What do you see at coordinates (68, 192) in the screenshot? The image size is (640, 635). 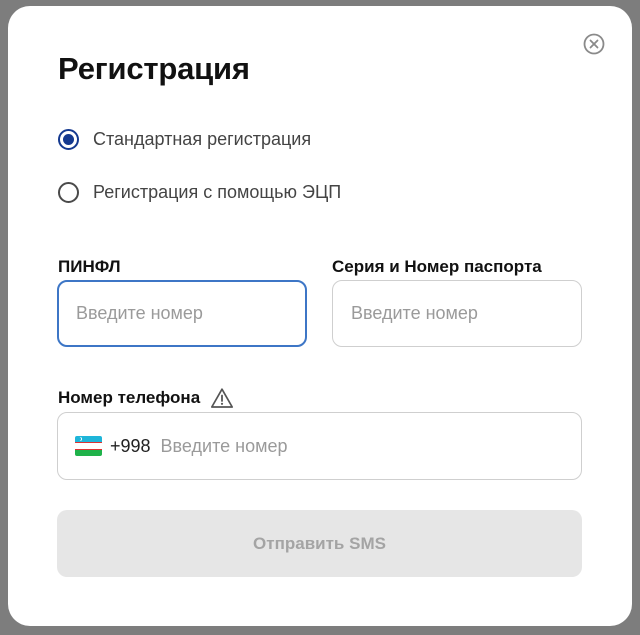 I see `radio-button-unselected` at bounding box center [68, 192].